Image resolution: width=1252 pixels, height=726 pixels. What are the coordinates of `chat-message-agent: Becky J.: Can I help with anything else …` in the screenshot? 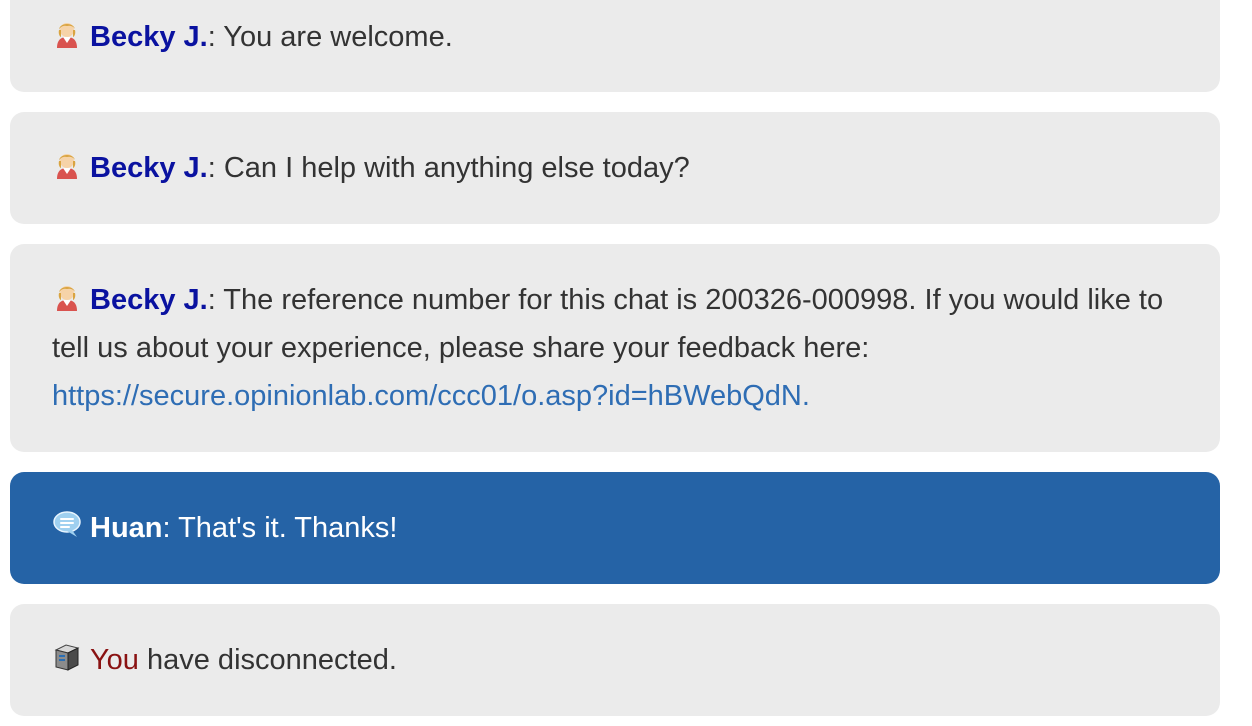 It's located at (615, 168).